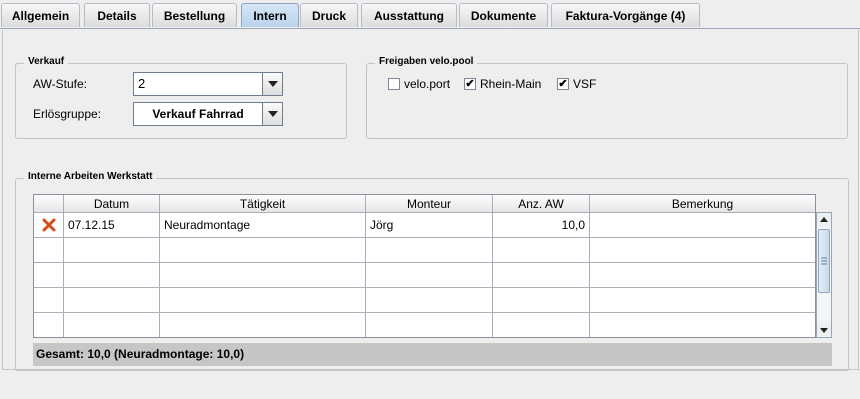 The width and height of the screenshot is (860, 399). I want to click on werkstatt-group-title: Interne Arbeiten Werkstatt, so click(90, 176).